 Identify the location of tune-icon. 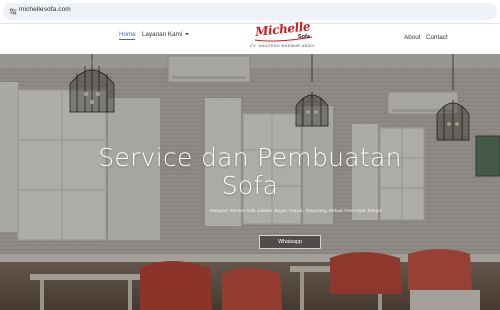
(13, 11).